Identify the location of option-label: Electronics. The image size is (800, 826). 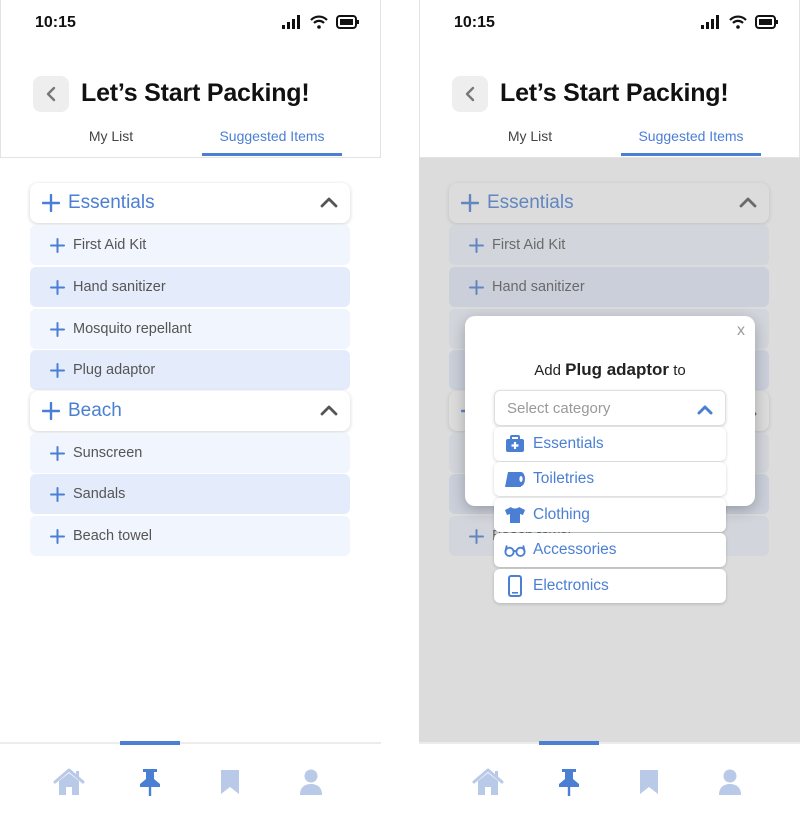
(571, 585).